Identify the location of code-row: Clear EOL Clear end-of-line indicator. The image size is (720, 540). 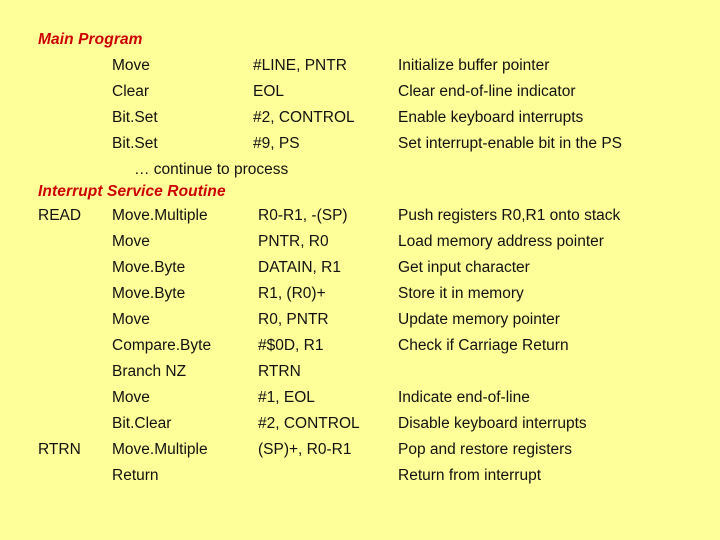
(360, 96).